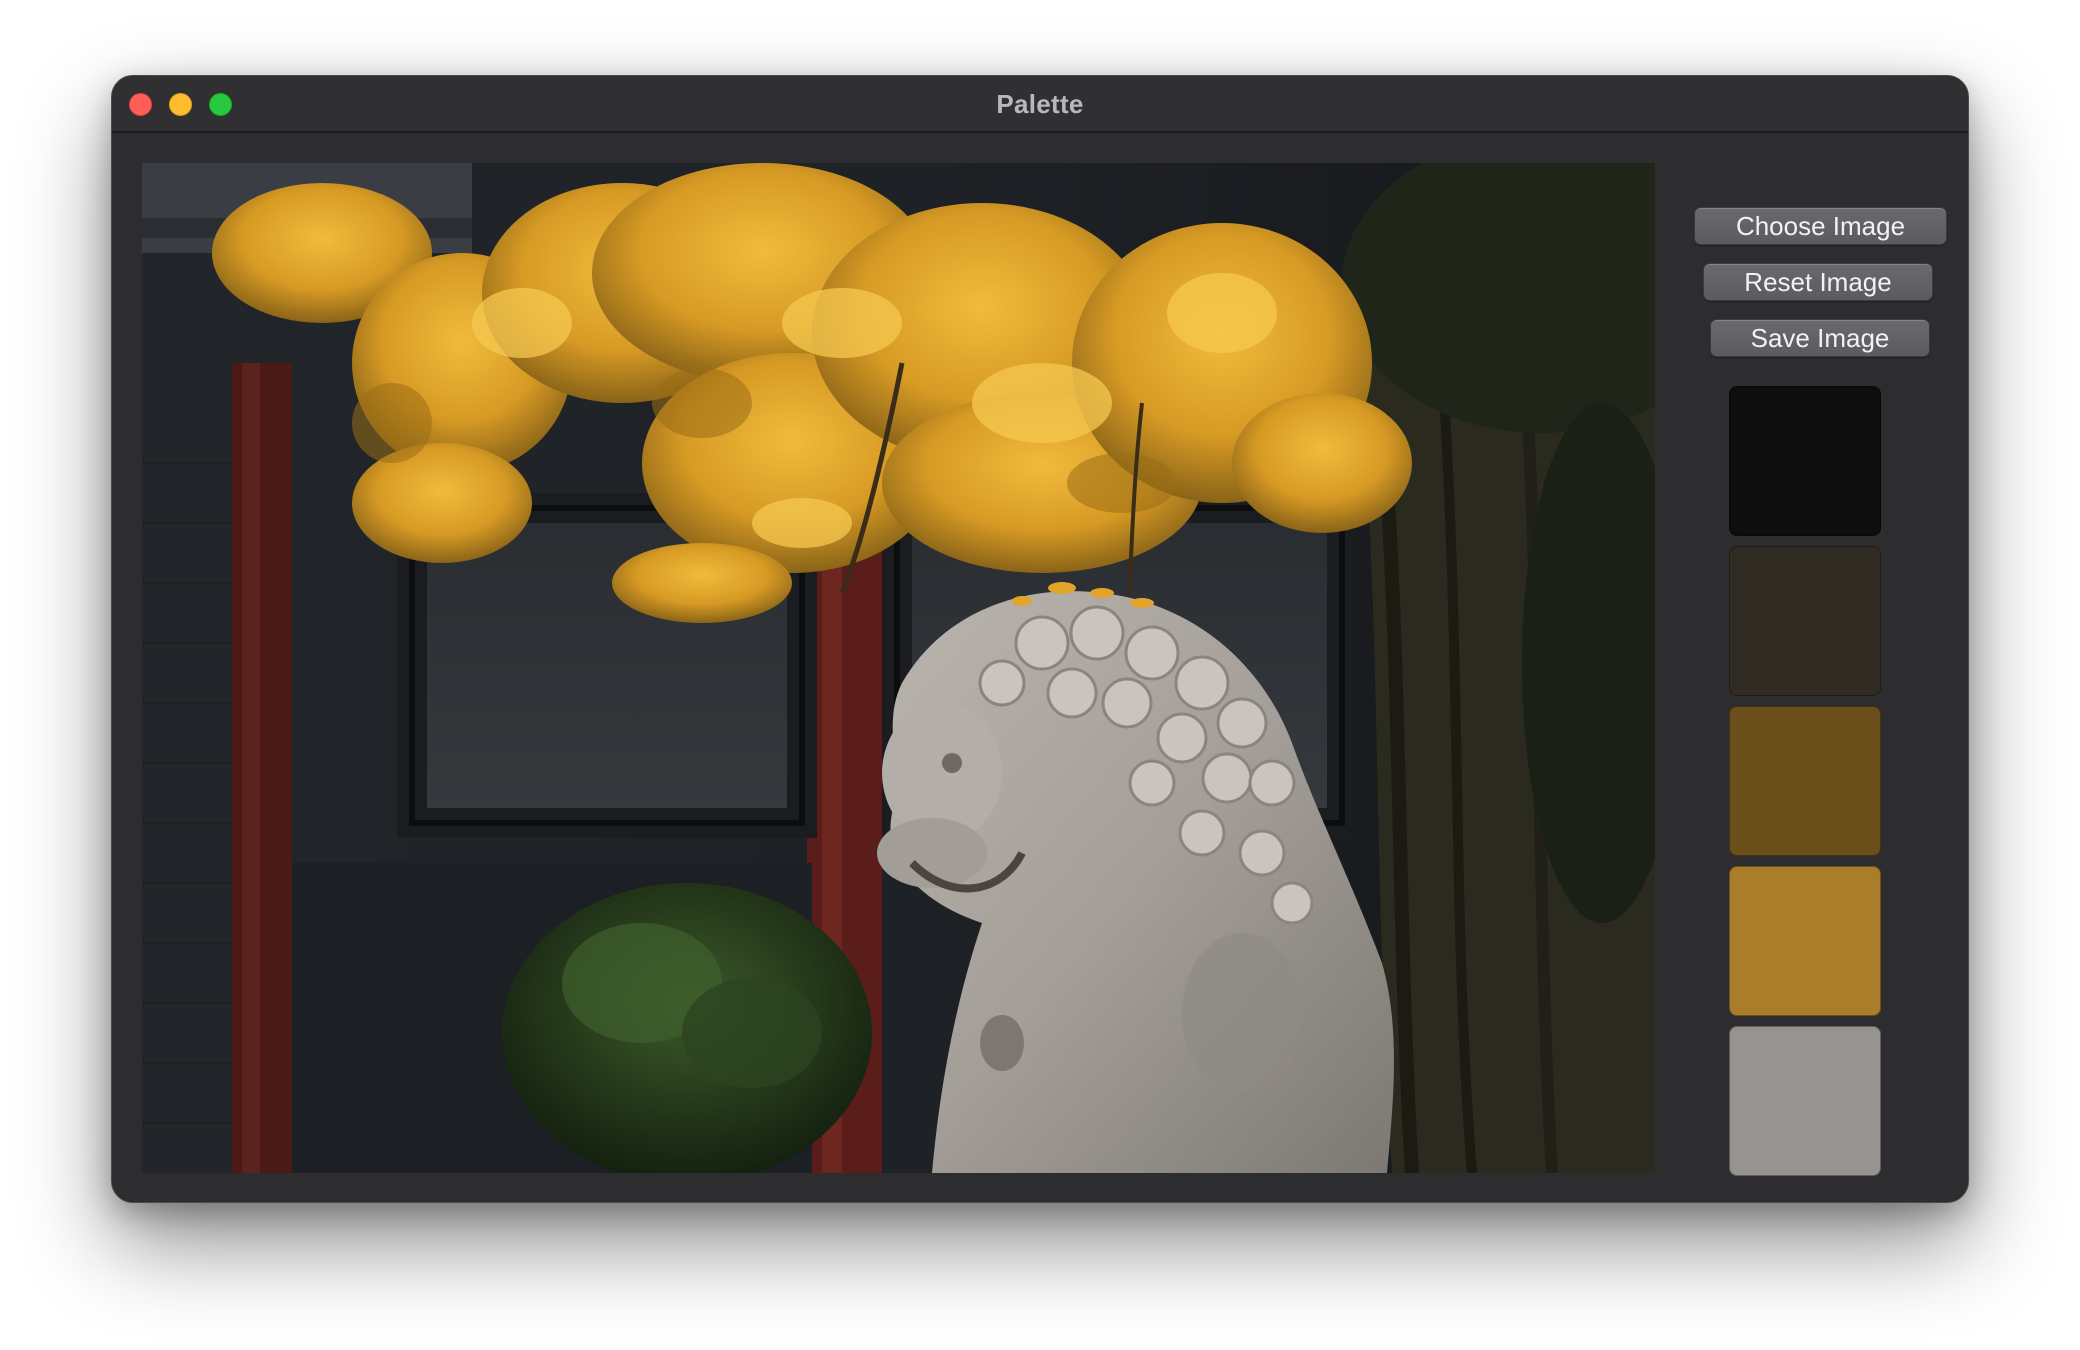  I want to click on side-panel: Choose Image Reset Image Save Image, so click(1820, 673).